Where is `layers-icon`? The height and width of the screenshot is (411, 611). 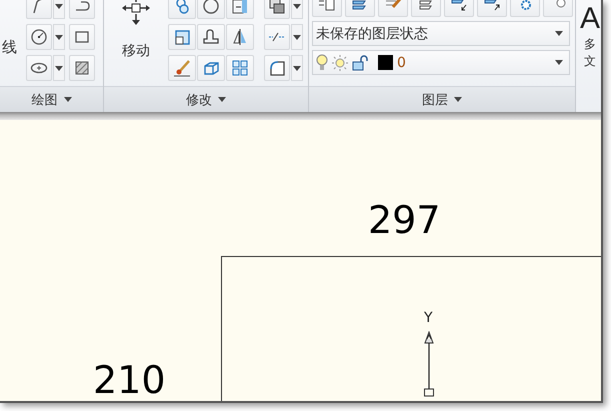
layers-icon is located at coordinates (277, 9).